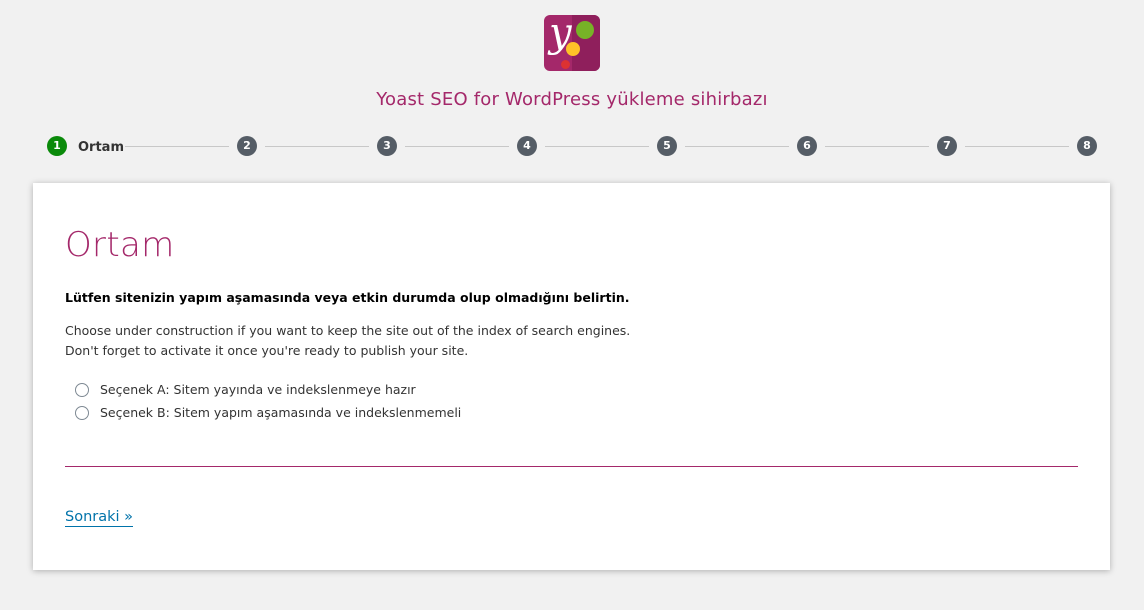 The height and width of the screenshot is (610, 1144). I want to click on divider, so click(571, 466).